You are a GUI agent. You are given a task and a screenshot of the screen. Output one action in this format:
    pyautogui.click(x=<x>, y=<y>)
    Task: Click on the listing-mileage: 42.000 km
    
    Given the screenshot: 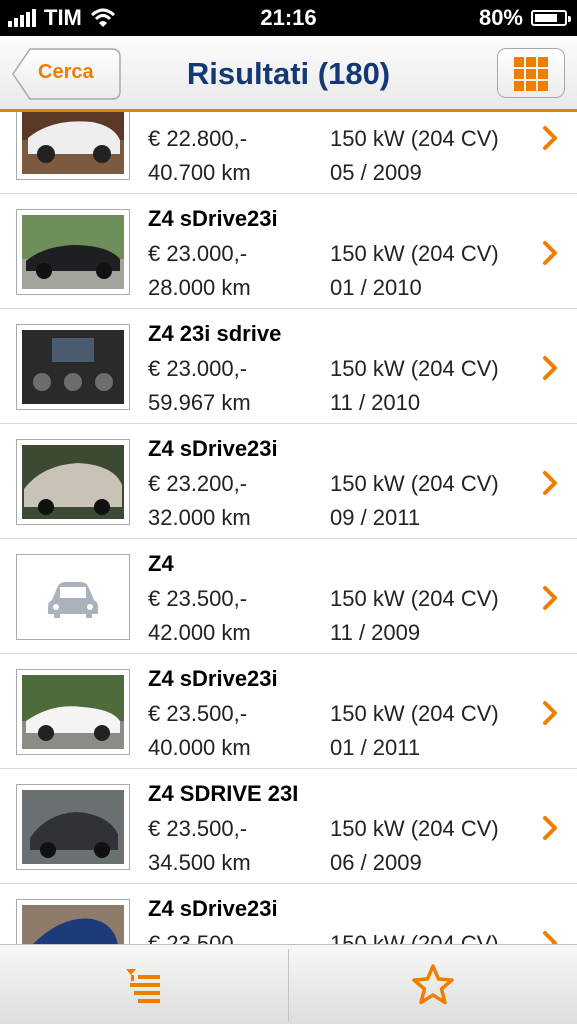 What is the action you would take?
    pyautogui.click(x=199, y=632)
    